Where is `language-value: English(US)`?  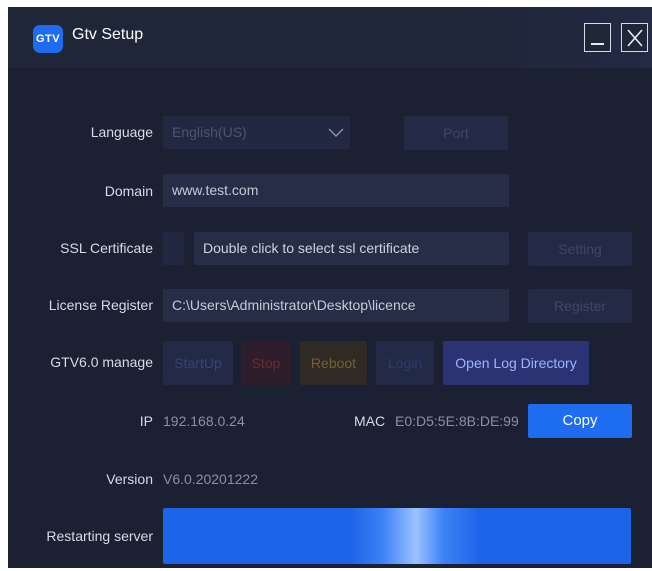 language-value: English(US) is located at coordinates (209, 132).